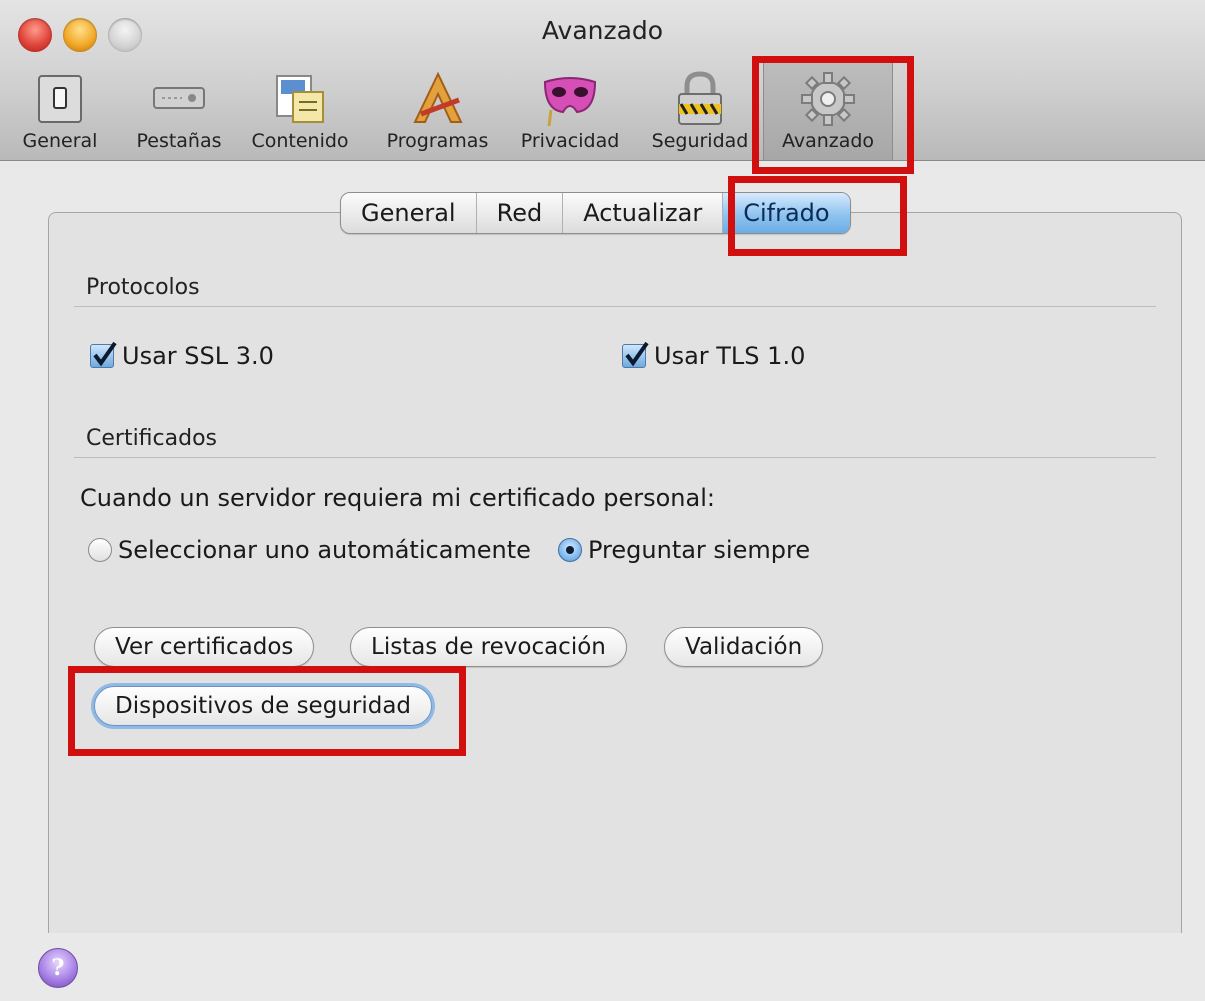  I want to click on tab-bar: General Red Actualizar Cifrado, so click(595, 213).